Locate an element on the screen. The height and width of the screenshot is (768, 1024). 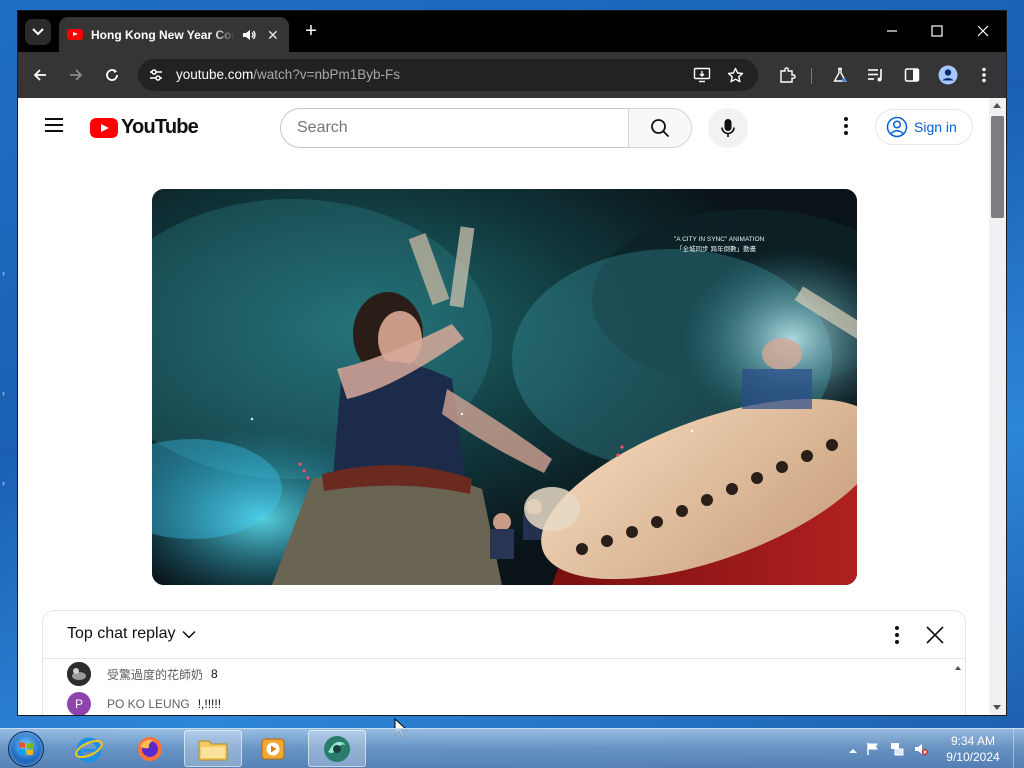
tab-search-icon is located at coordinates (38, 32).